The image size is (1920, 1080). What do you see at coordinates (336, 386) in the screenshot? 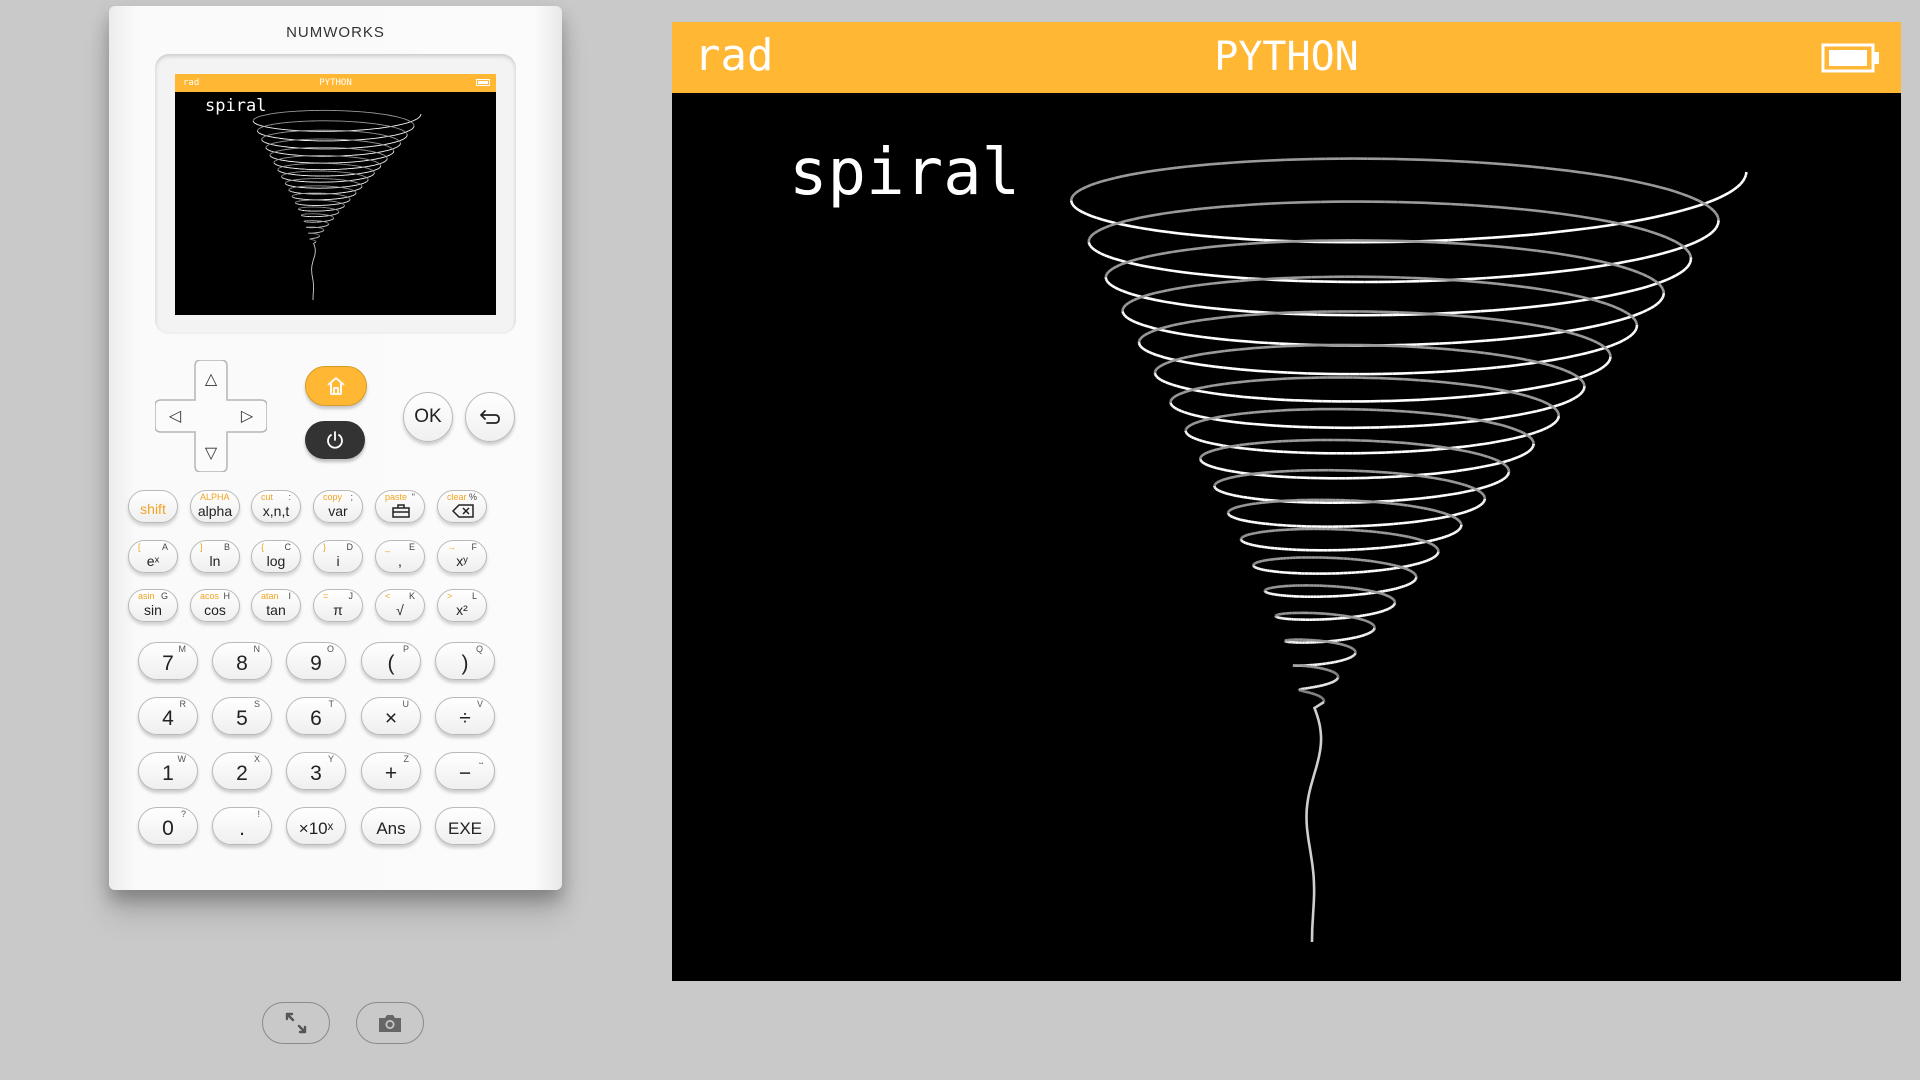
I see `home-button` at bounding box center [336, 386].